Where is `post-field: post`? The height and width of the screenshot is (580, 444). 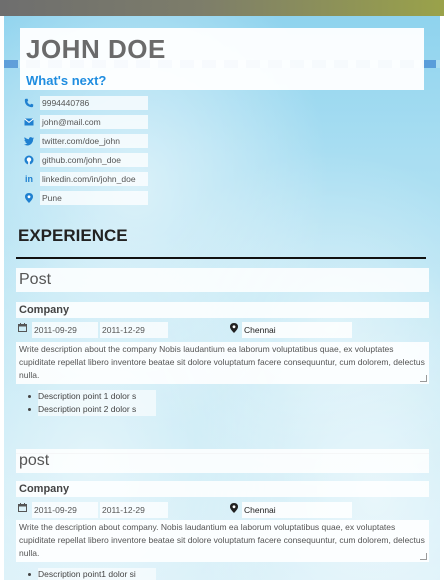
post-field: post is located at coordinates (222, 461).